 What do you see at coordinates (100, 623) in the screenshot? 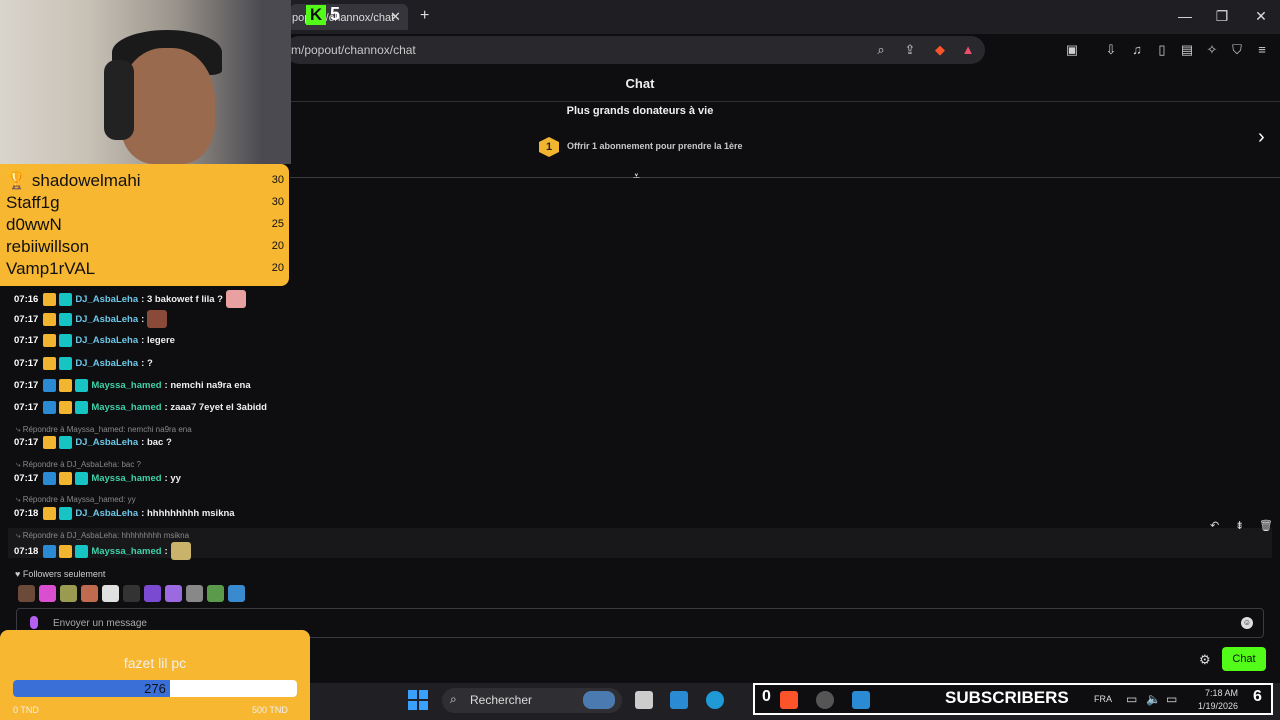
I see `message-placeholder: Envoyer un message` at bounding box center [100, 623].